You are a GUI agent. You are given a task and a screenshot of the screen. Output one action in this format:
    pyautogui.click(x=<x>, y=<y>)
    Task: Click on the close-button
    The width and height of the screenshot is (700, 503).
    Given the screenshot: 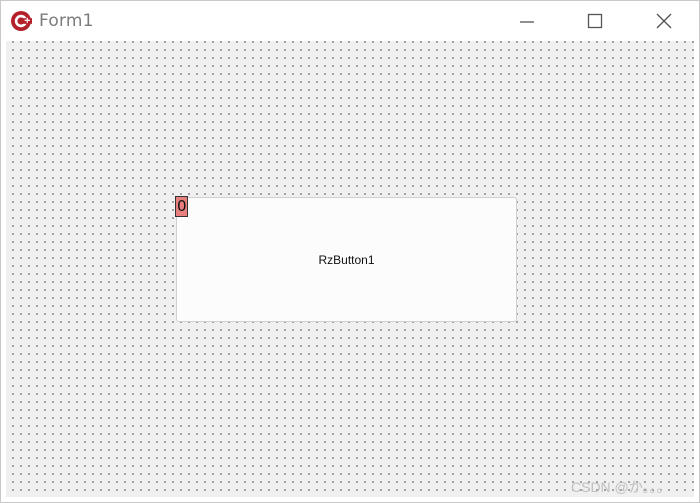 What is the action you would take?
    pyautogui.click(x=664, y=21)
    